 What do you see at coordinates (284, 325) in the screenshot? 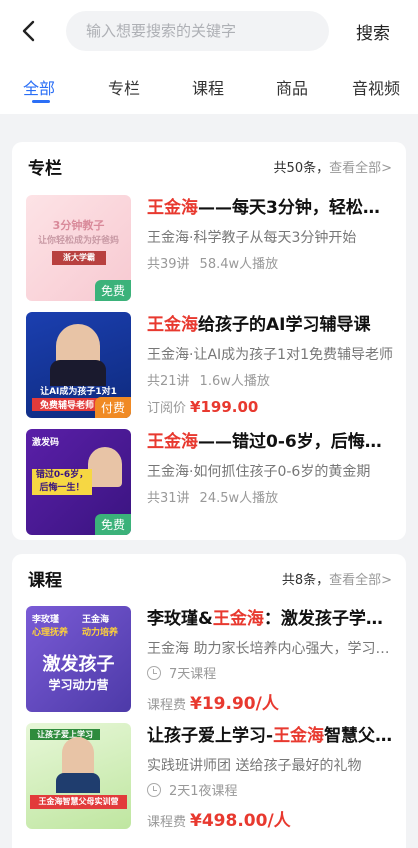
I see `title-rest: 给孩子的AI学习辅导课` at bounding box center [284, 325].